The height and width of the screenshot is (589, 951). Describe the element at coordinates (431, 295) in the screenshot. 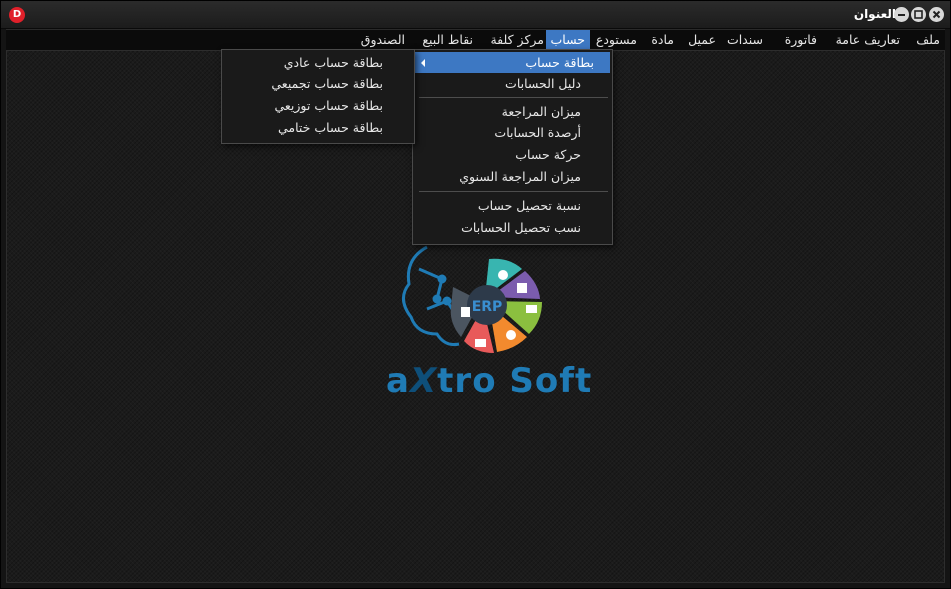

I see `brain-outline-icon` at that location.